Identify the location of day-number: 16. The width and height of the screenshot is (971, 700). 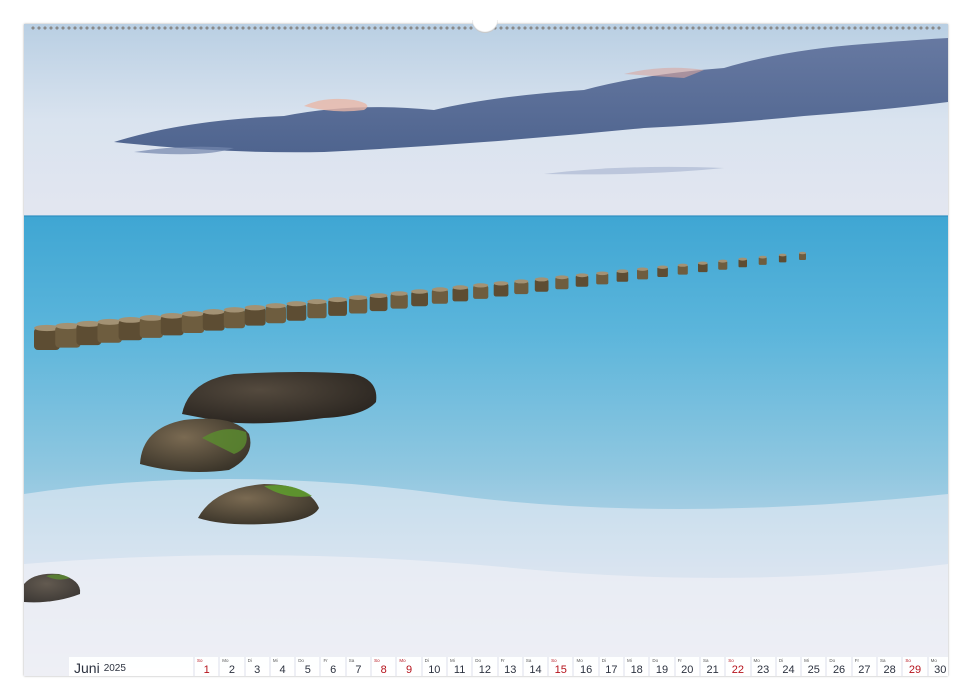
(586, 670).